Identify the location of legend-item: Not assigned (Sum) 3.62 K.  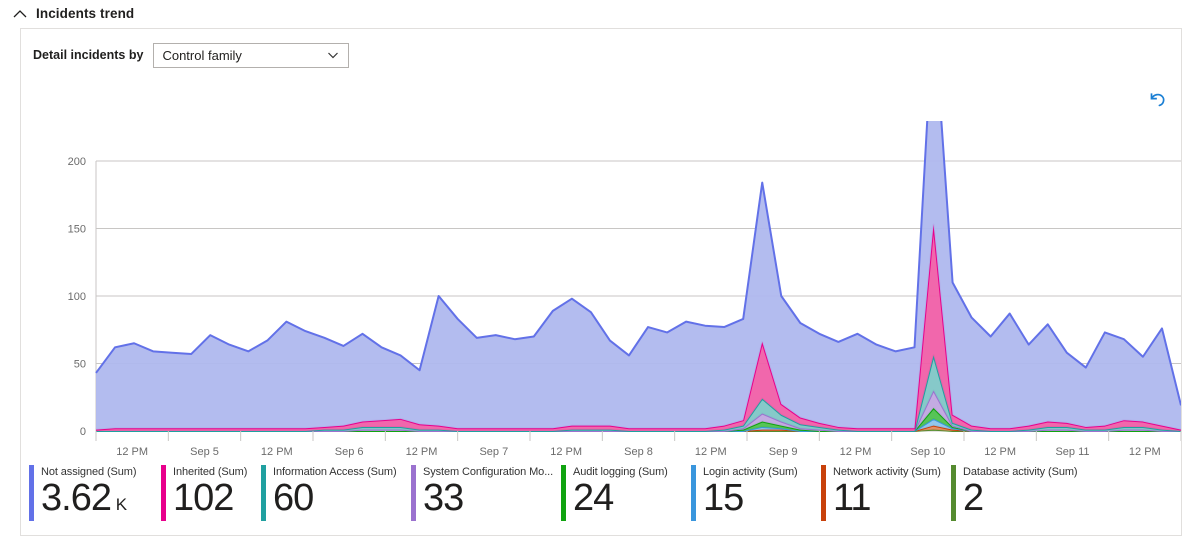
(95, 493).